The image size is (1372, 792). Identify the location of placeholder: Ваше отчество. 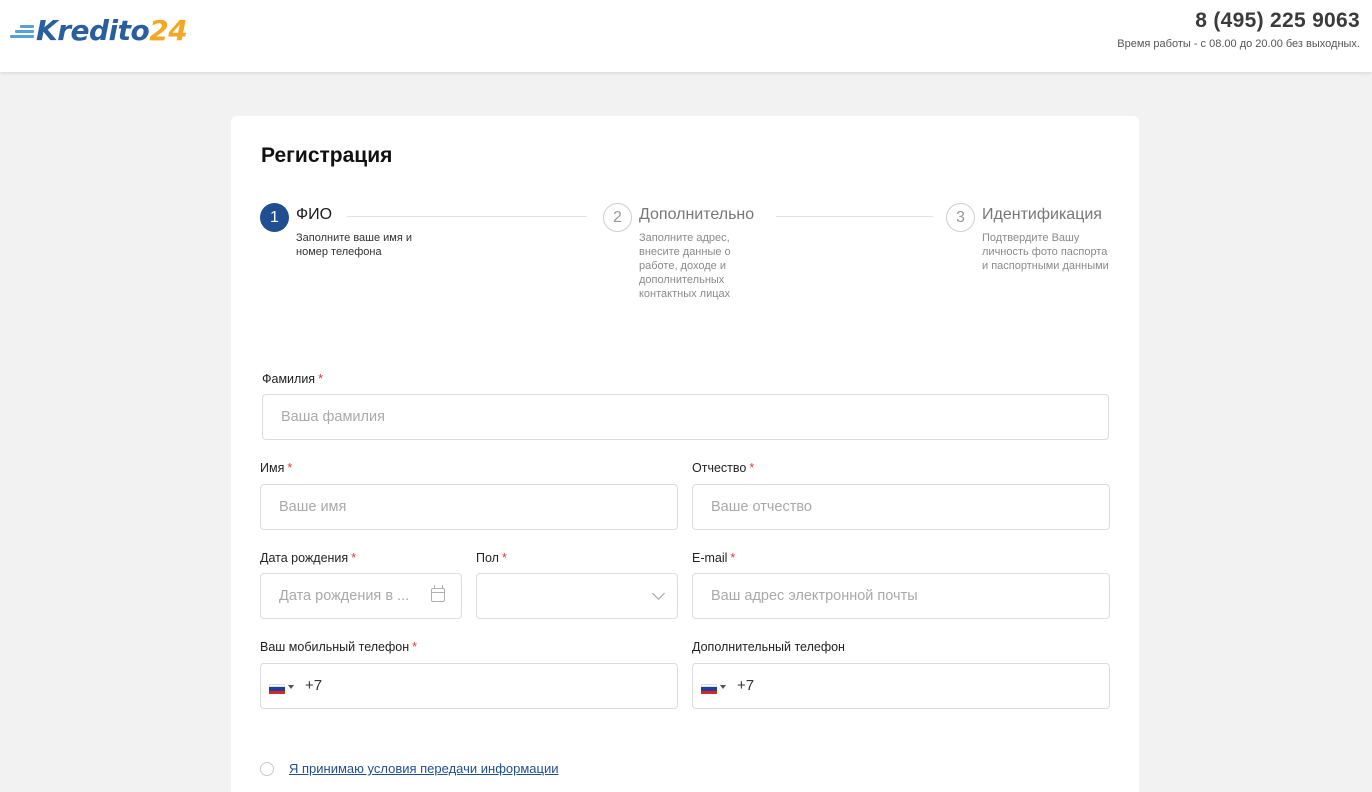
(761, 507).